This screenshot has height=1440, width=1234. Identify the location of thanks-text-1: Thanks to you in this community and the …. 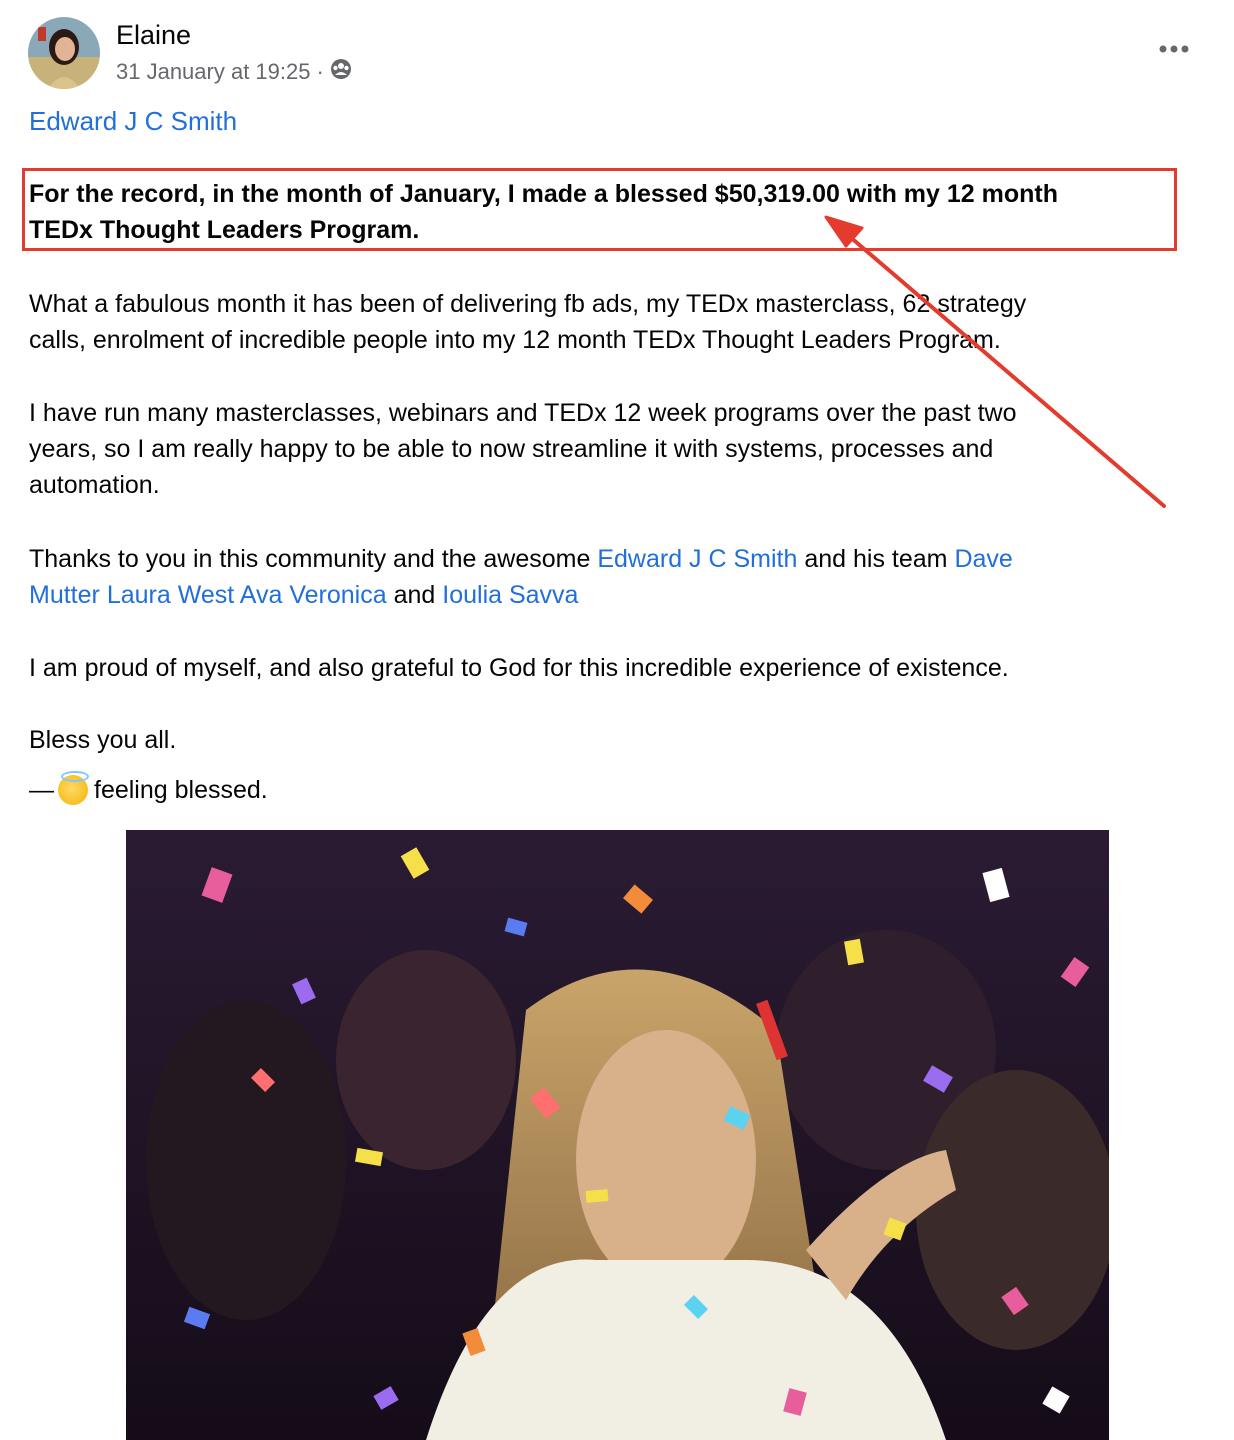
(313, 559).